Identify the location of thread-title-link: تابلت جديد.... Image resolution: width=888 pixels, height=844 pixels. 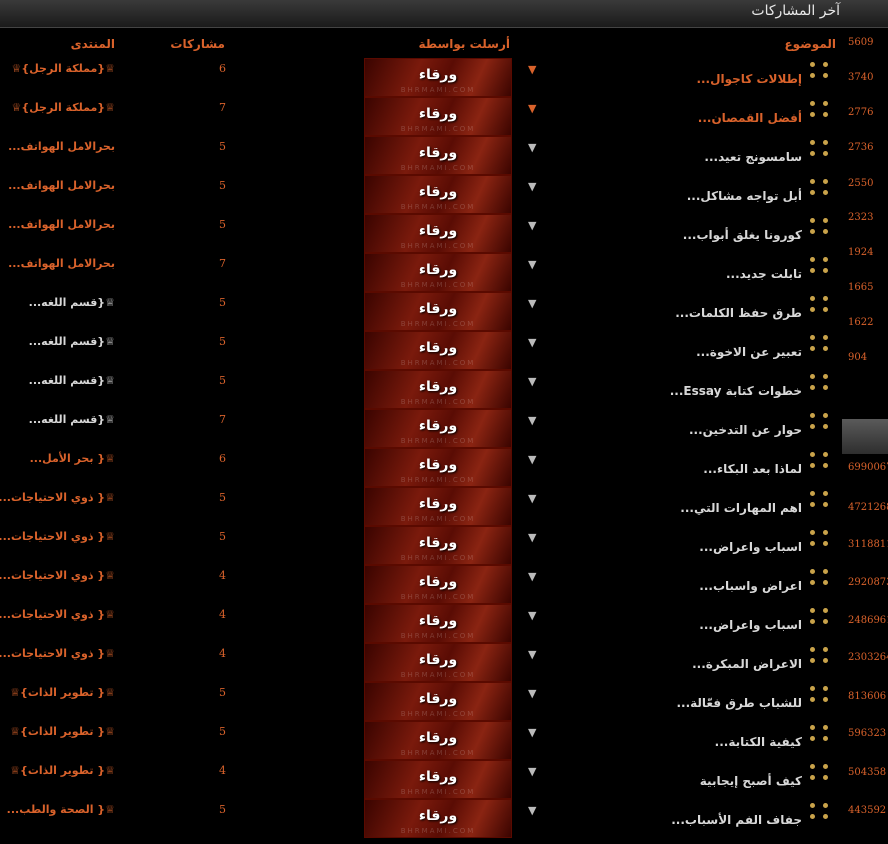
(764, 274).